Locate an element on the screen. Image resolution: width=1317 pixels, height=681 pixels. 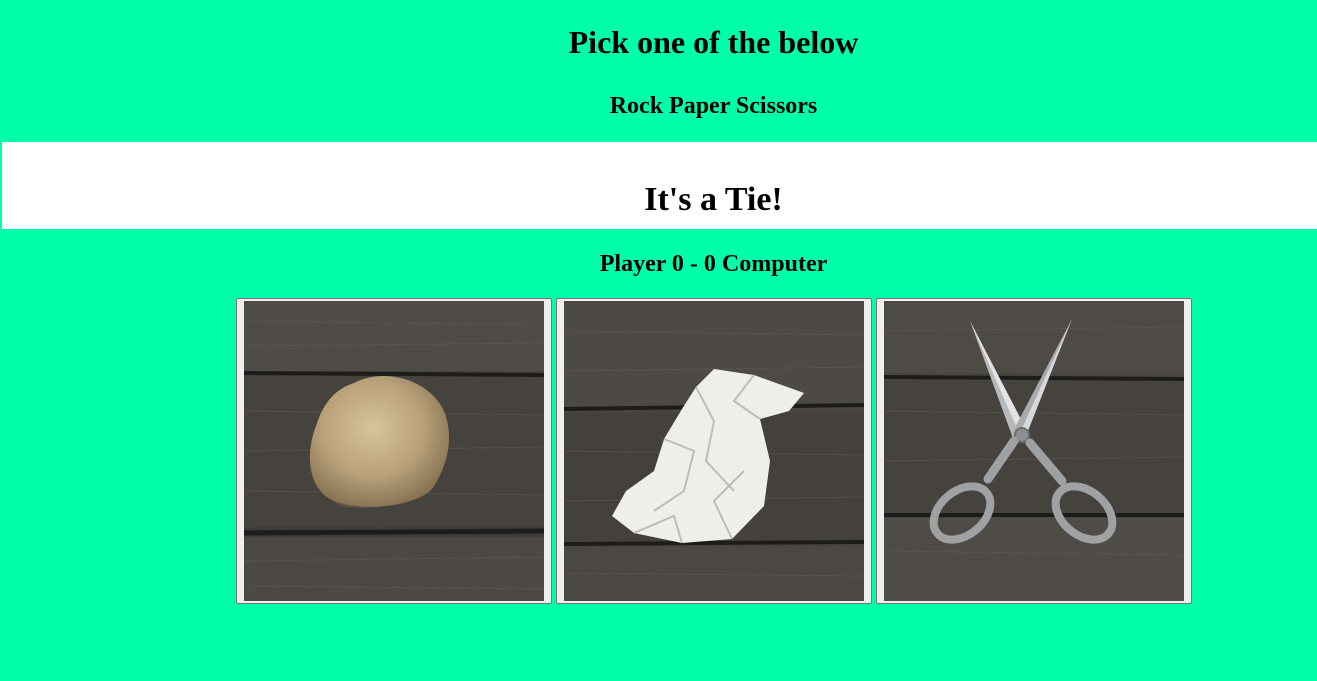
game-subtitle: Rock Paper Scissors is located at coordinates (713, 106).